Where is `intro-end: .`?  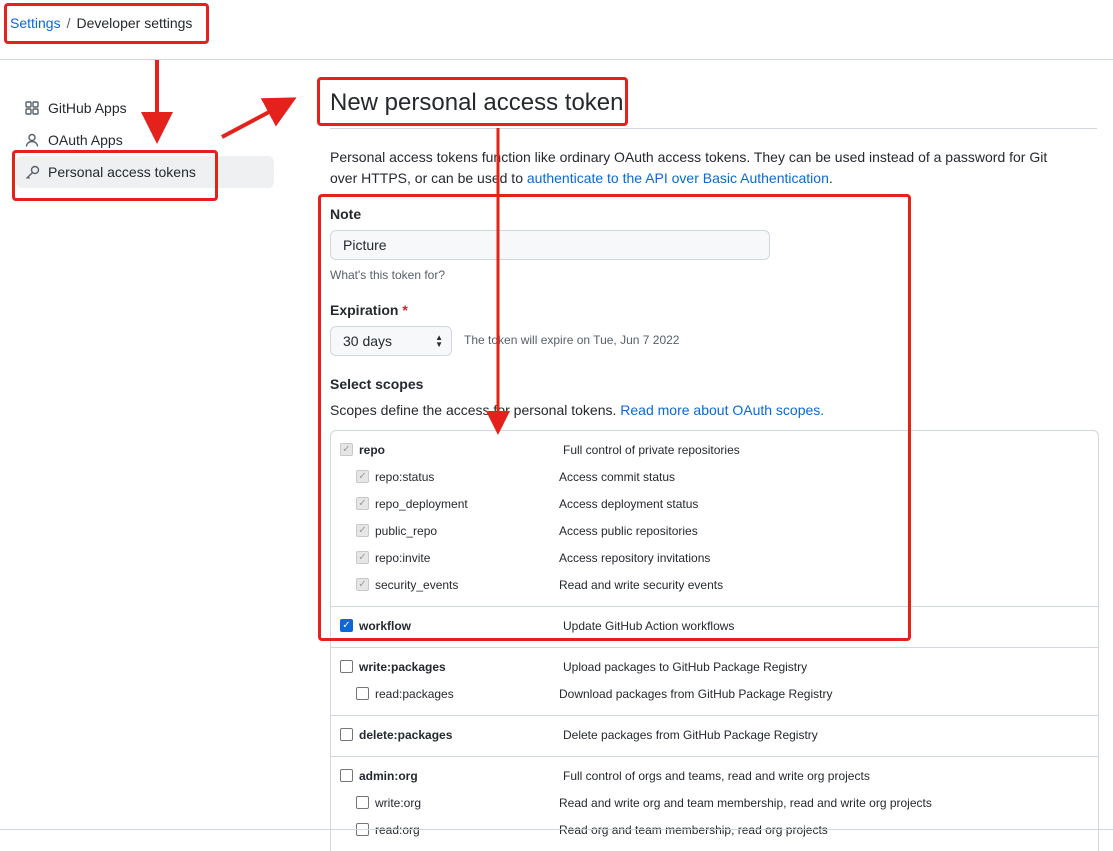
intro-end: . is located at coordinates (830, 178).